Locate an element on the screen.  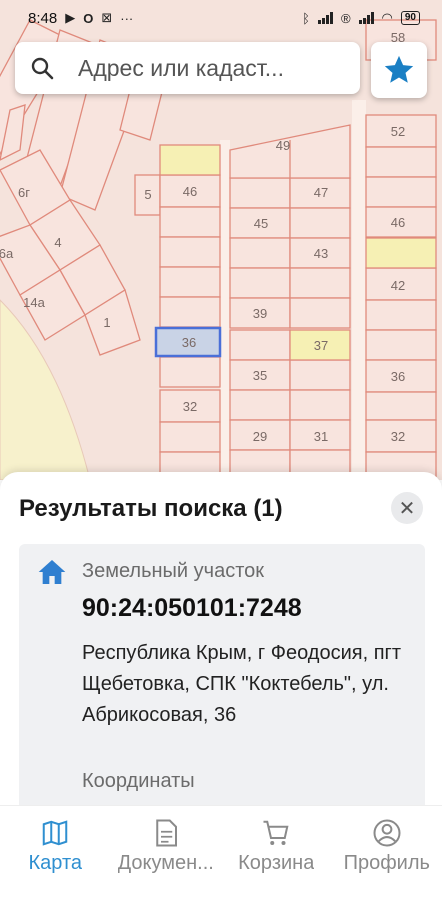
parcel-label: 39 is located at coordinates (260, 313).